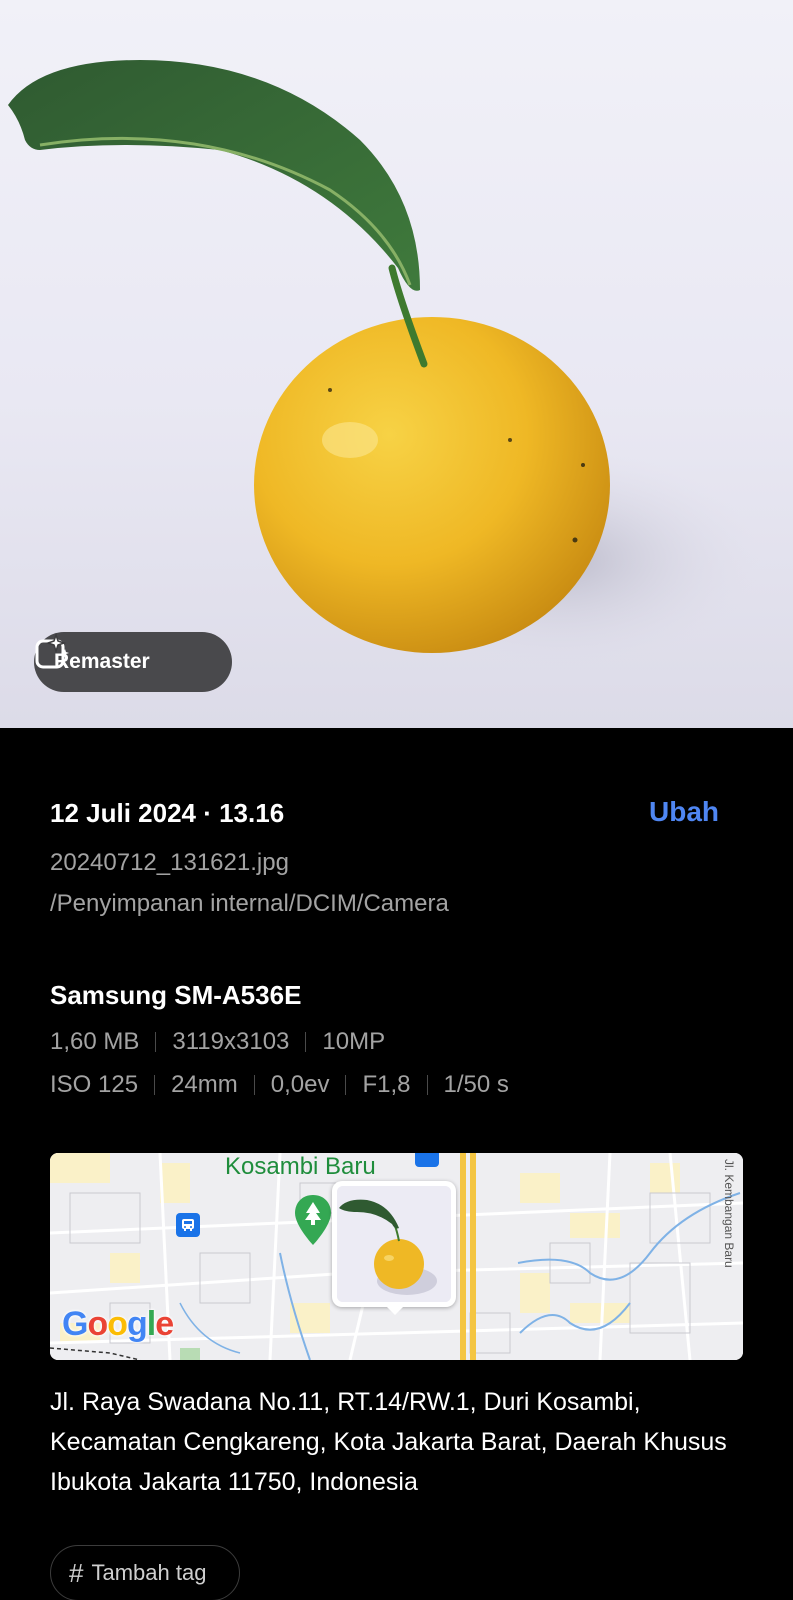 Image resolution: width=793 pixels, height=1600 pixels. What do you see at coordinates (354, 1041) in the screenshot?
I see `megapixels: 10MP` at bounding box center [354, 1041].